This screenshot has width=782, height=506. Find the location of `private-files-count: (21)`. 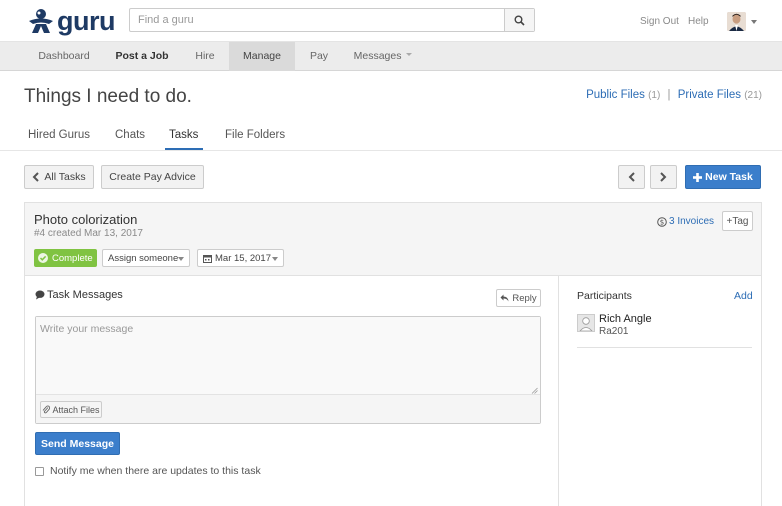

private-files-count: (21) is located at coordinates (753, 95).